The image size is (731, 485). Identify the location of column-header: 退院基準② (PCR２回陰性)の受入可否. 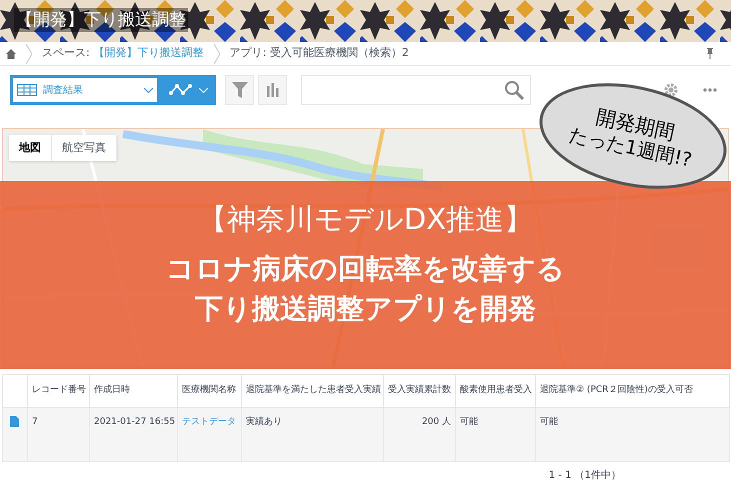
(633, 391).